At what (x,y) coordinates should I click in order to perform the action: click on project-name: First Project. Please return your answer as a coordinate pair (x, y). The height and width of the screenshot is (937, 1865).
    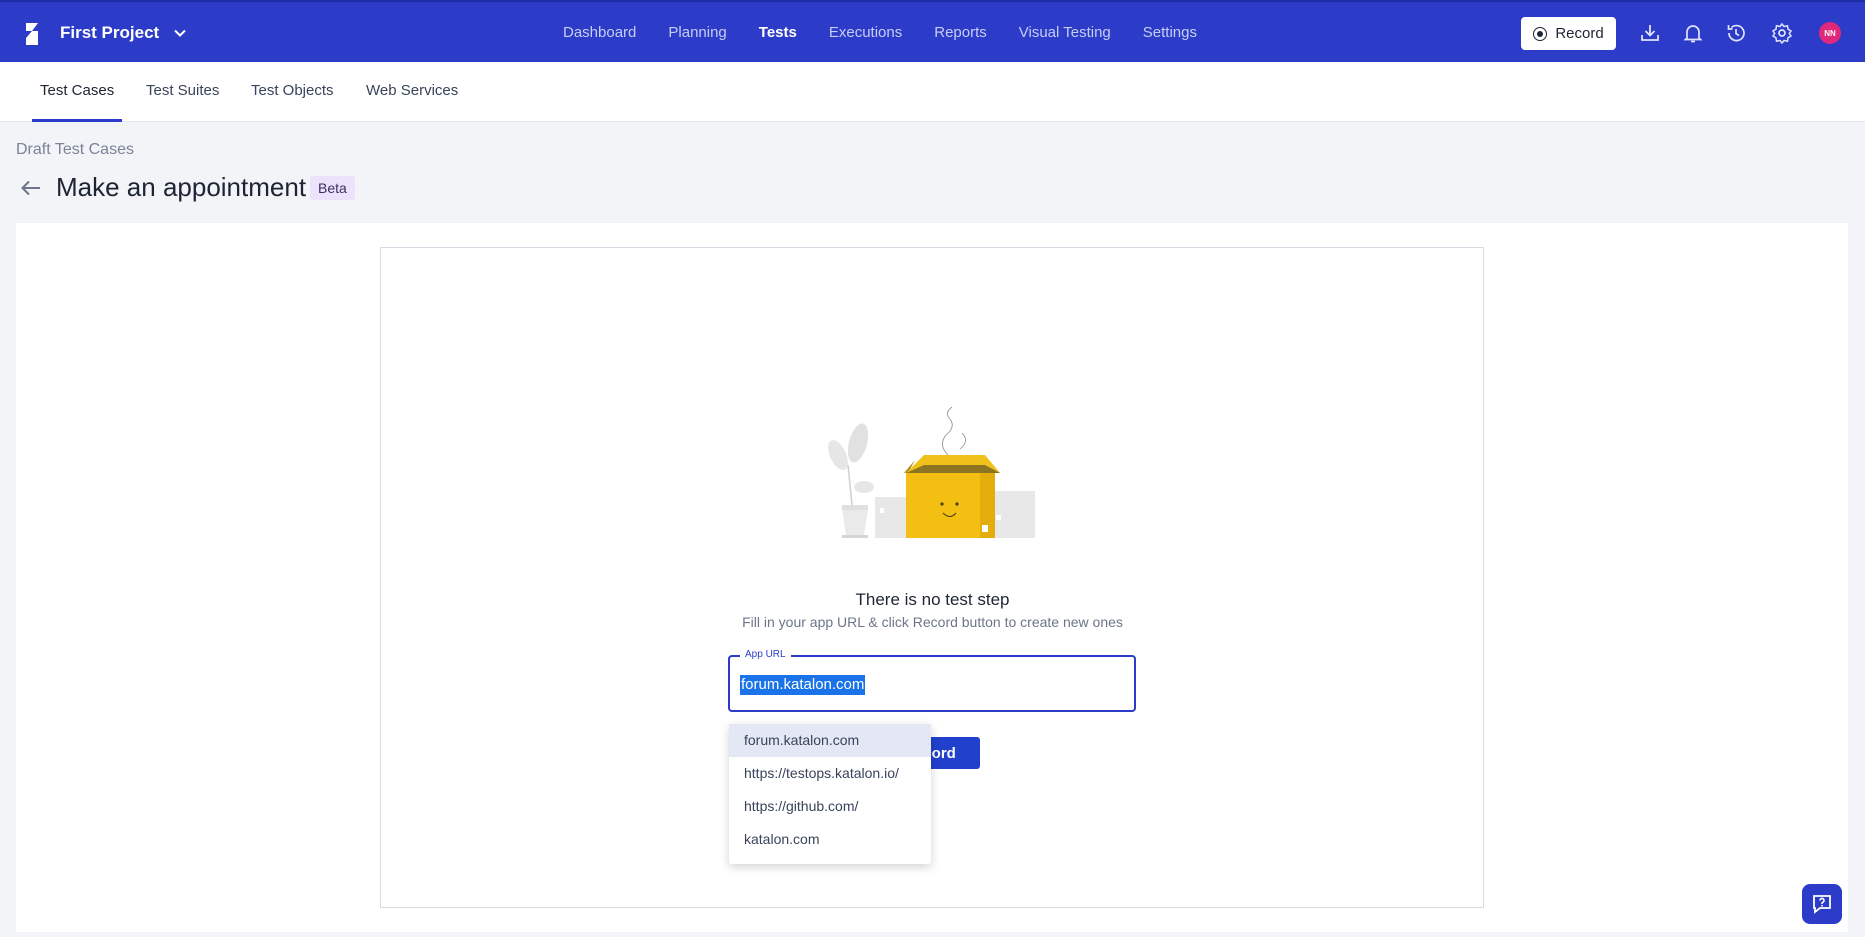
    Looking at the image, I should click on (110, 32).